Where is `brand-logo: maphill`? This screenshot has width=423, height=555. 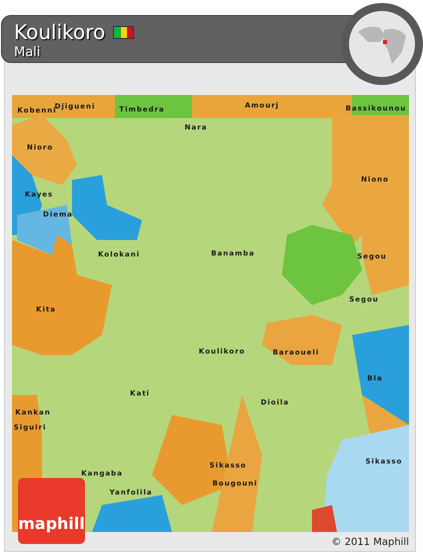
brand-logo: maphill is located at coordinates (51, 511).